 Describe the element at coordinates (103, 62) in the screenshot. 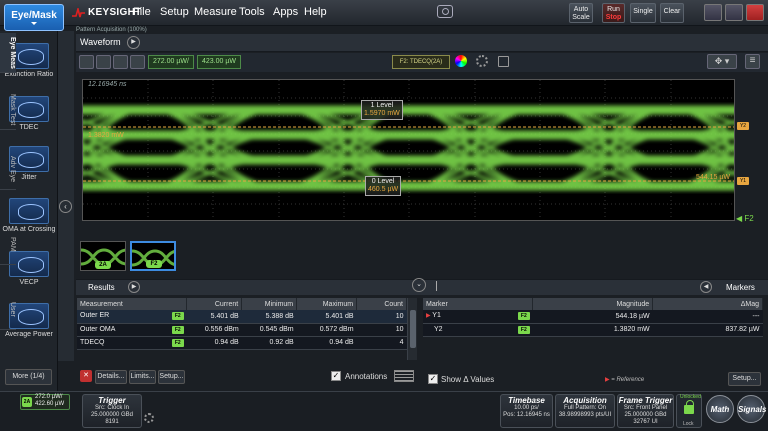

I see `layout-split-icon` at that location.